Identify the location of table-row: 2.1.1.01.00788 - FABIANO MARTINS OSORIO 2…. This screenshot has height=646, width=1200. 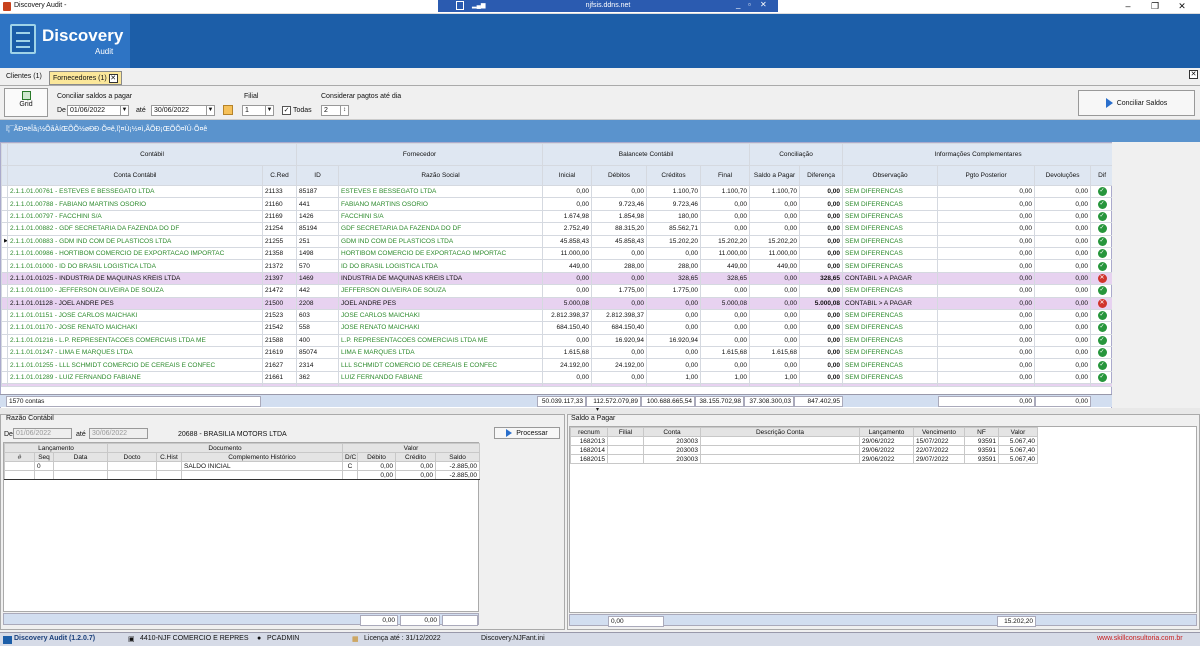
(558, 204).